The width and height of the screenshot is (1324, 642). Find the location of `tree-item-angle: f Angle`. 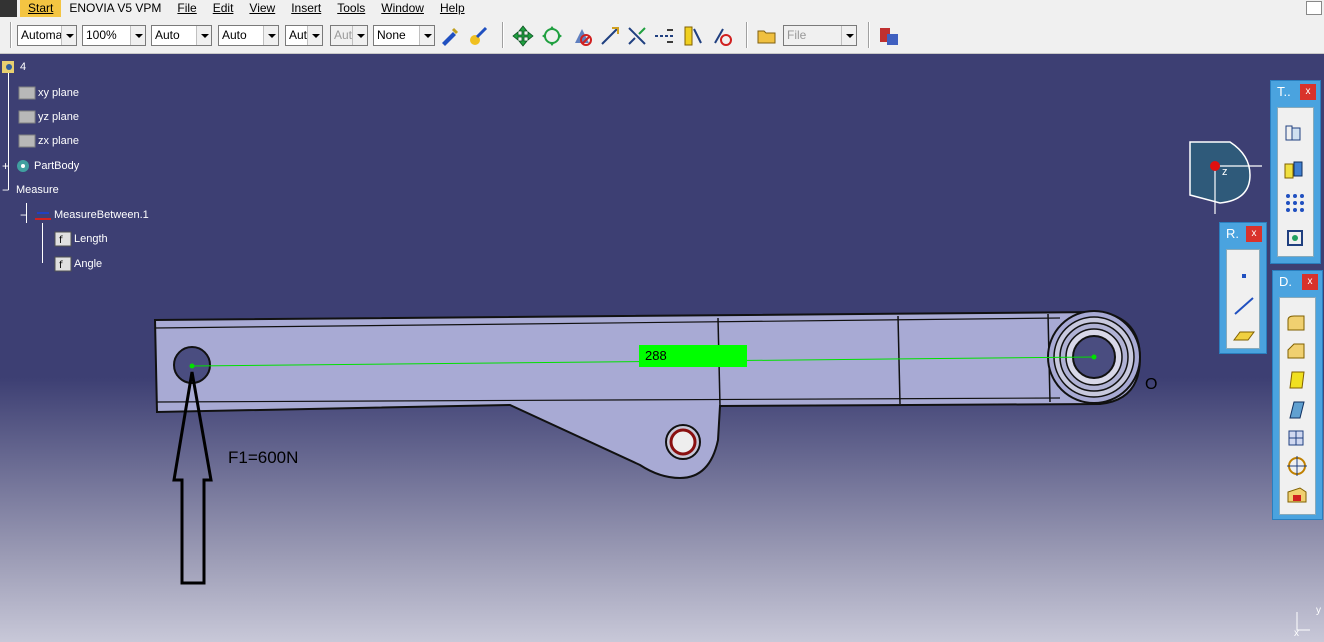

tree-item-angle: f Angle is located at coordinates (78, 264).